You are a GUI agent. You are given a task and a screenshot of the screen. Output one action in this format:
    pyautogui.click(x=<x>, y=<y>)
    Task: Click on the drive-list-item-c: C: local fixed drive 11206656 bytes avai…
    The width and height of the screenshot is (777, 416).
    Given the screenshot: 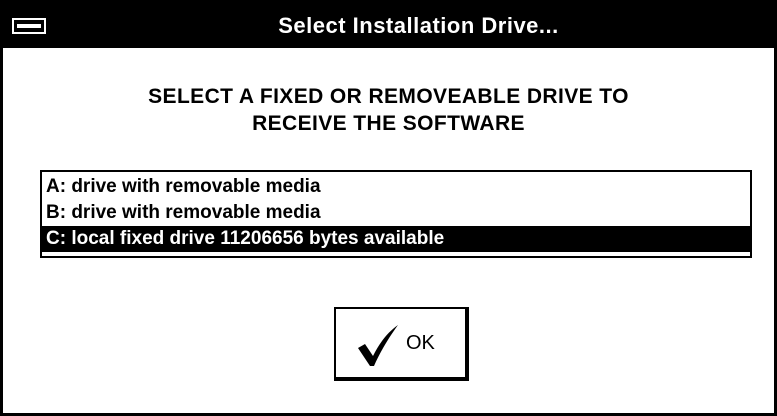 What is the action you would take?
    pyautogui.click(x=396, y=239)
    